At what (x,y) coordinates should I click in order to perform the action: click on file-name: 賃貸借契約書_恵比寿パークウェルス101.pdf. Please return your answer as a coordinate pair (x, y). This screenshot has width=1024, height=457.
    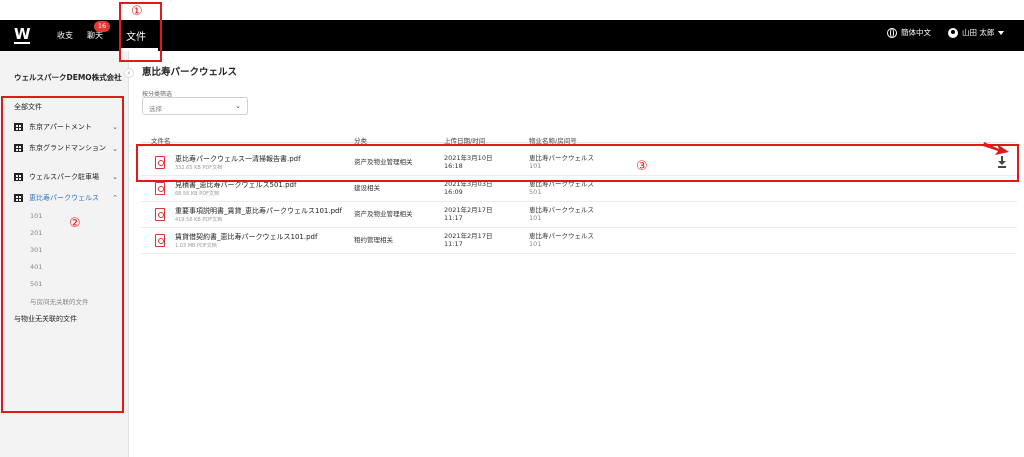
    Looking at the image, I should click on (246, 237).